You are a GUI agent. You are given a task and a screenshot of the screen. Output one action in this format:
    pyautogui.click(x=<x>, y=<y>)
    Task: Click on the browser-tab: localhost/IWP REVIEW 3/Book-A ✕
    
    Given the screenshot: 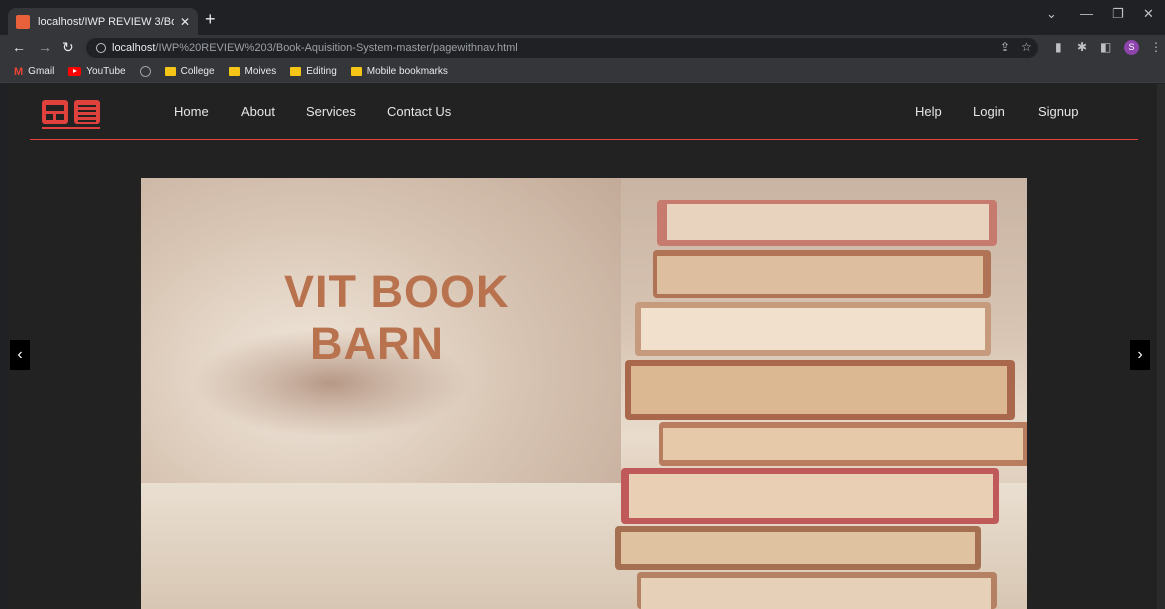 What is the action you would take?
    pyautogui.click(x=103, y=21)
    